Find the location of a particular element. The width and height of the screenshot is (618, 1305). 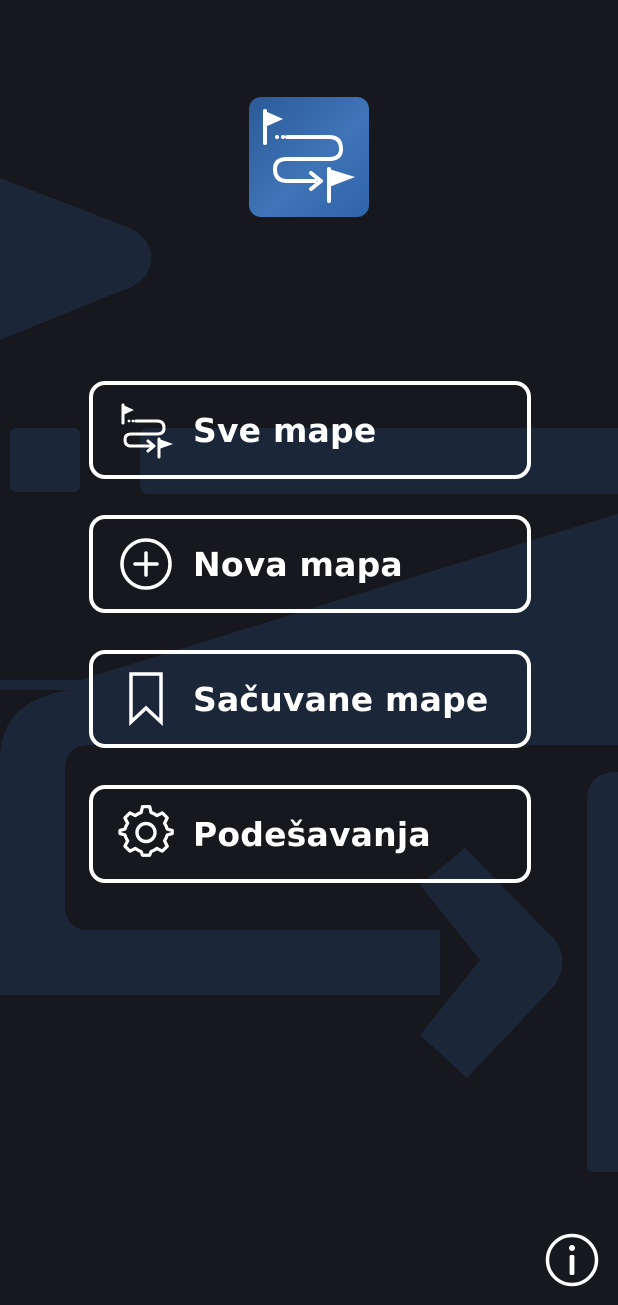

plus-circle-icon is located at coordinates (146, 564).